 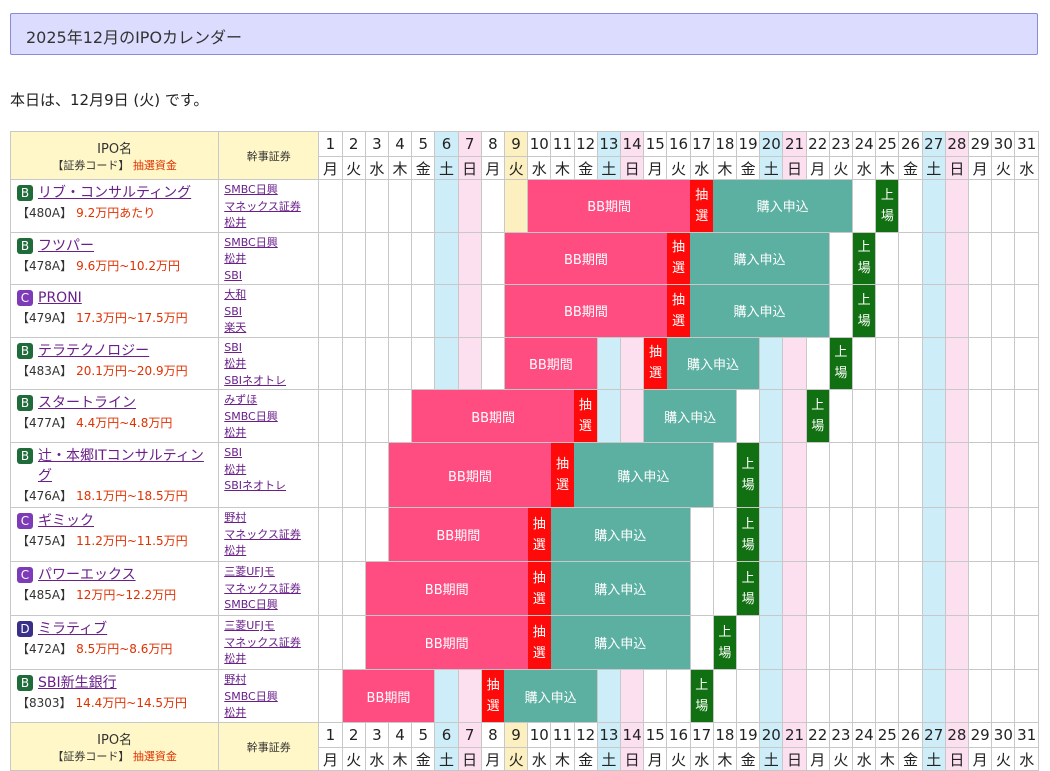 I want to click on ipo-name-link: ミラティブ, so click(x=72, y=629).